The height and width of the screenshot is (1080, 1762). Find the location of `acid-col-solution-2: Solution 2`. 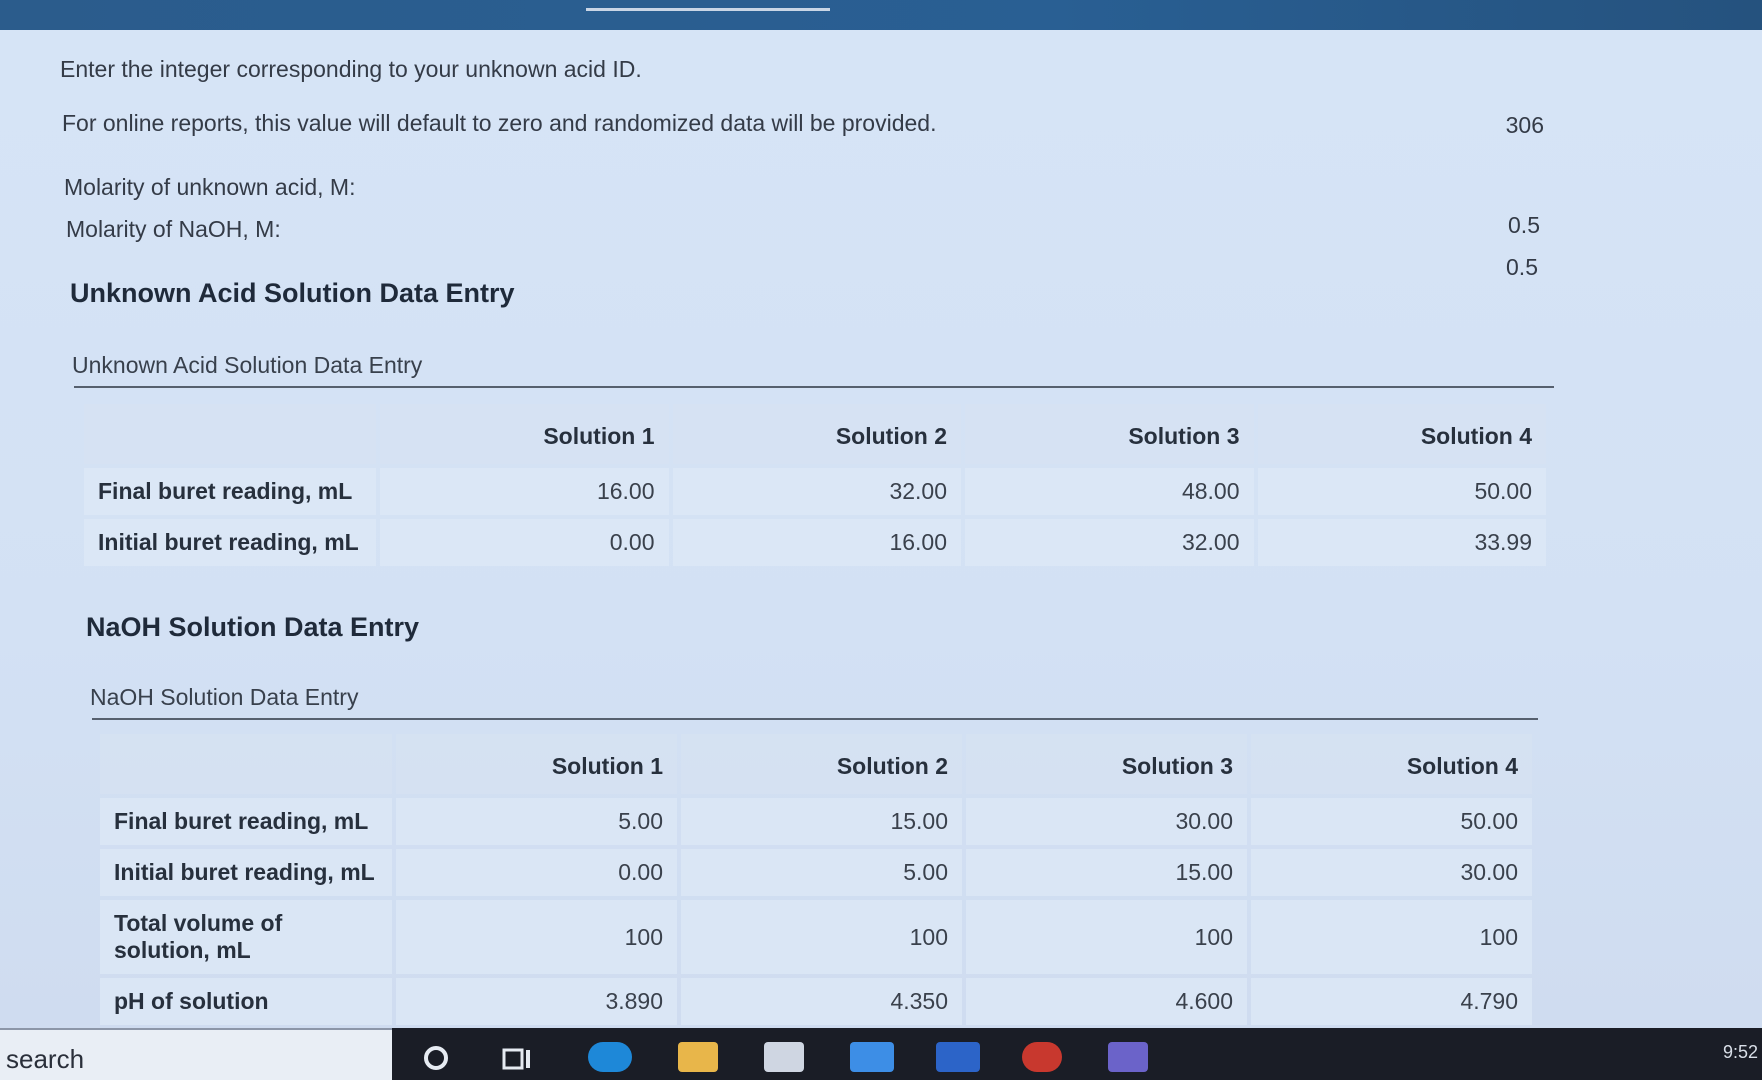

acid-col-solution-2: Solution 2 is located at coordinates (816, 434).